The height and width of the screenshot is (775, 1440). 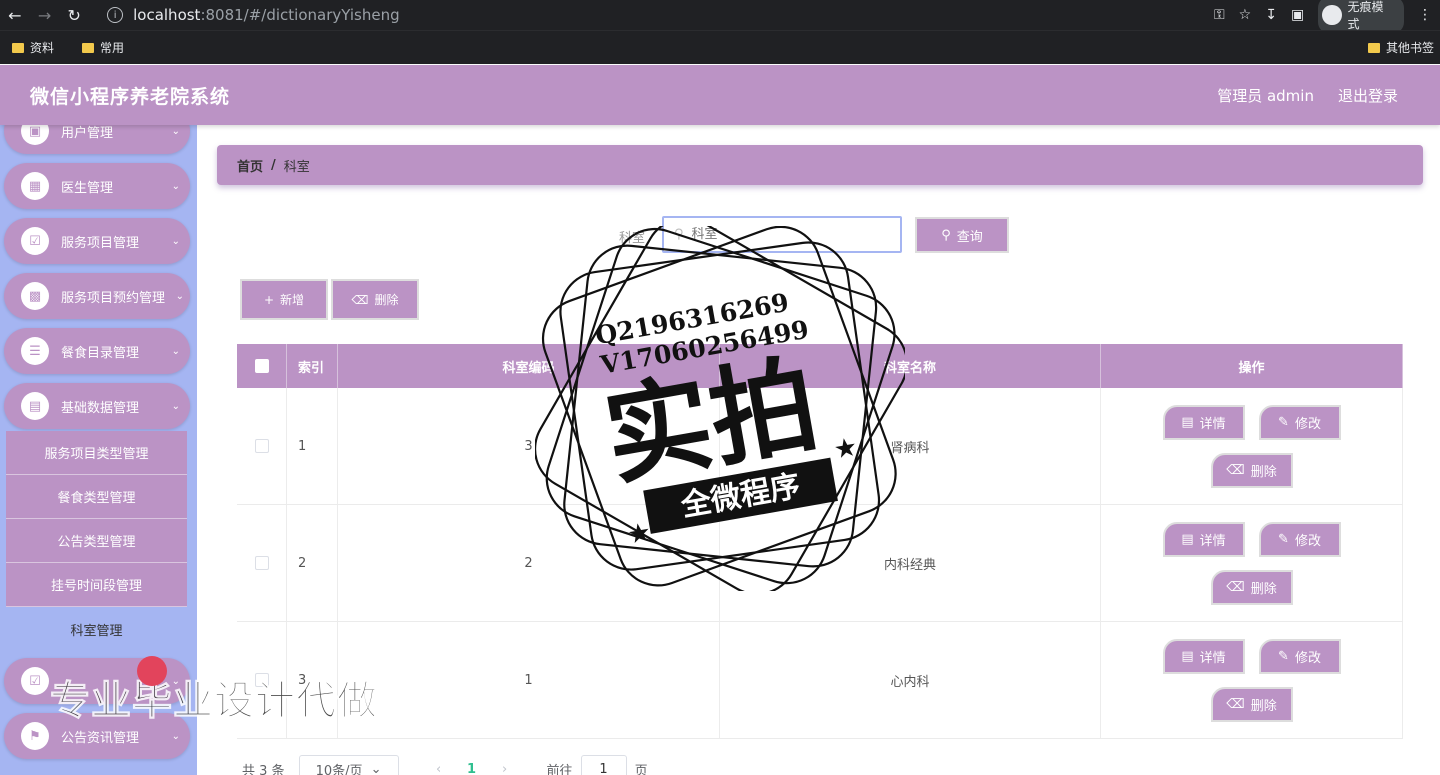 What do you see at coordinates (152, 671) in the screenshot?
I see `cursor-icon` at bounding box center [152, 671].